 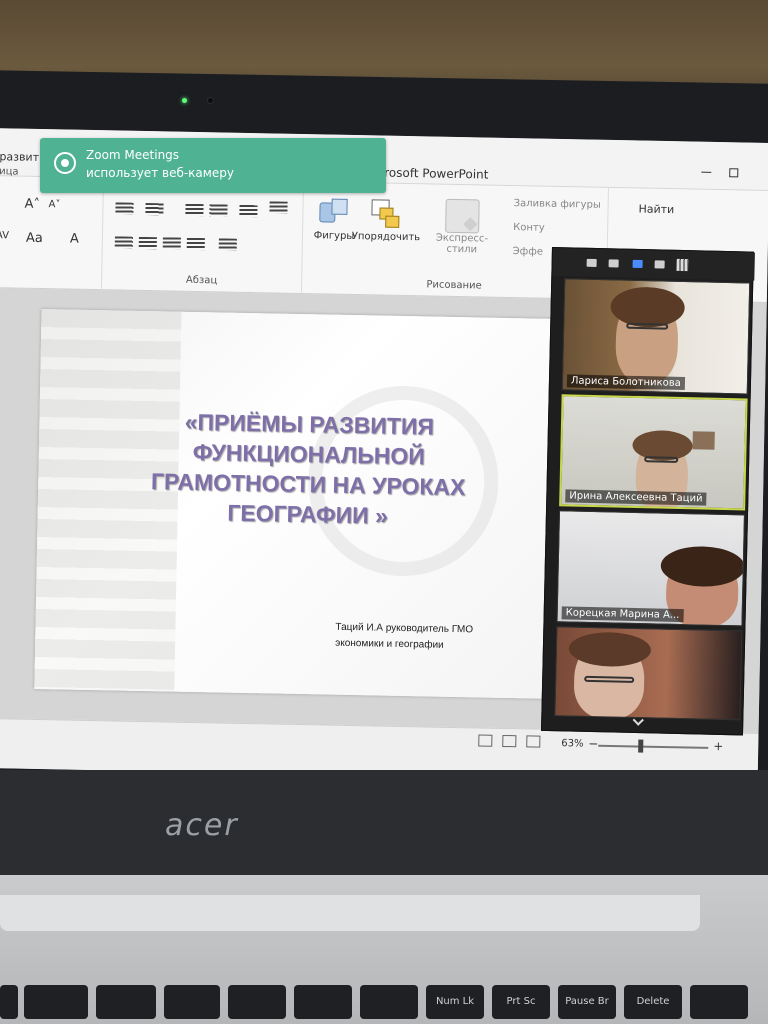 What do you see at coordinates (386, 237) in the screenshot?
I see `arrange-label: Упорядочить` at bounding box center [386, 237].